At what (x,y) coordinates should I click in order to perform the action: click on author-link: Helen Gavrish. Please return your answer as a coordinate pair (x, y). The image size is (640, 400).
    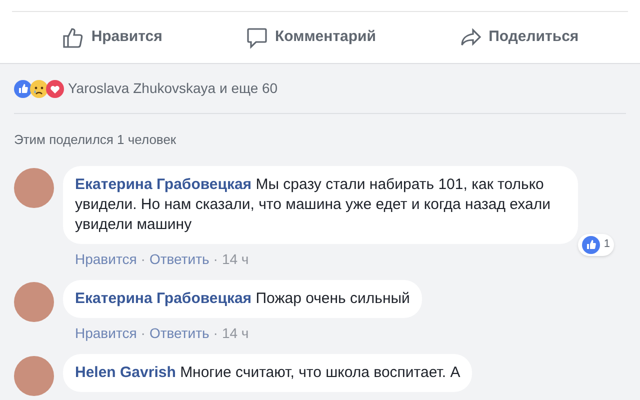
    Looking at the image, I should click on (125, 372).